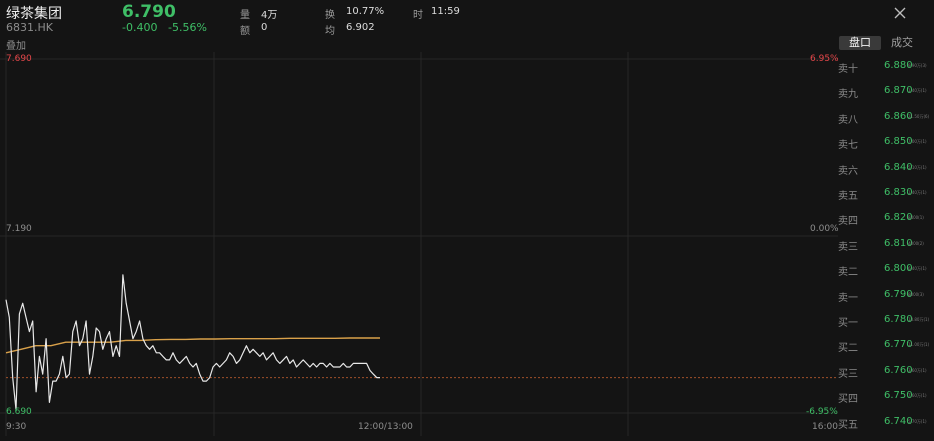  I want to click on price-line, so click(192, 342).